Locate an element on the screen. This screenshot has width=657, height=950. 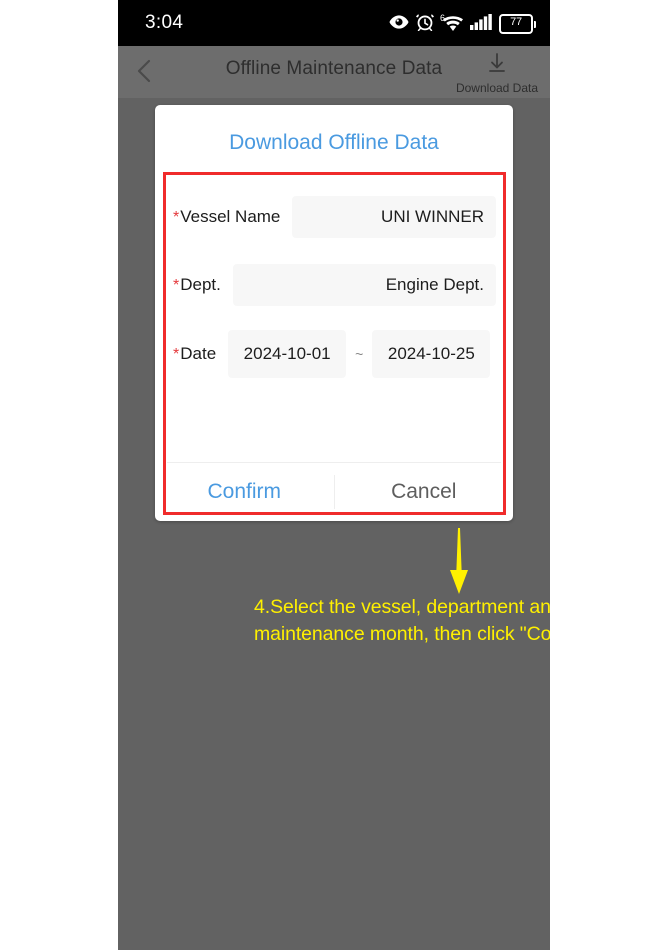
date-label: * Date is located at coordinates (194, 354).